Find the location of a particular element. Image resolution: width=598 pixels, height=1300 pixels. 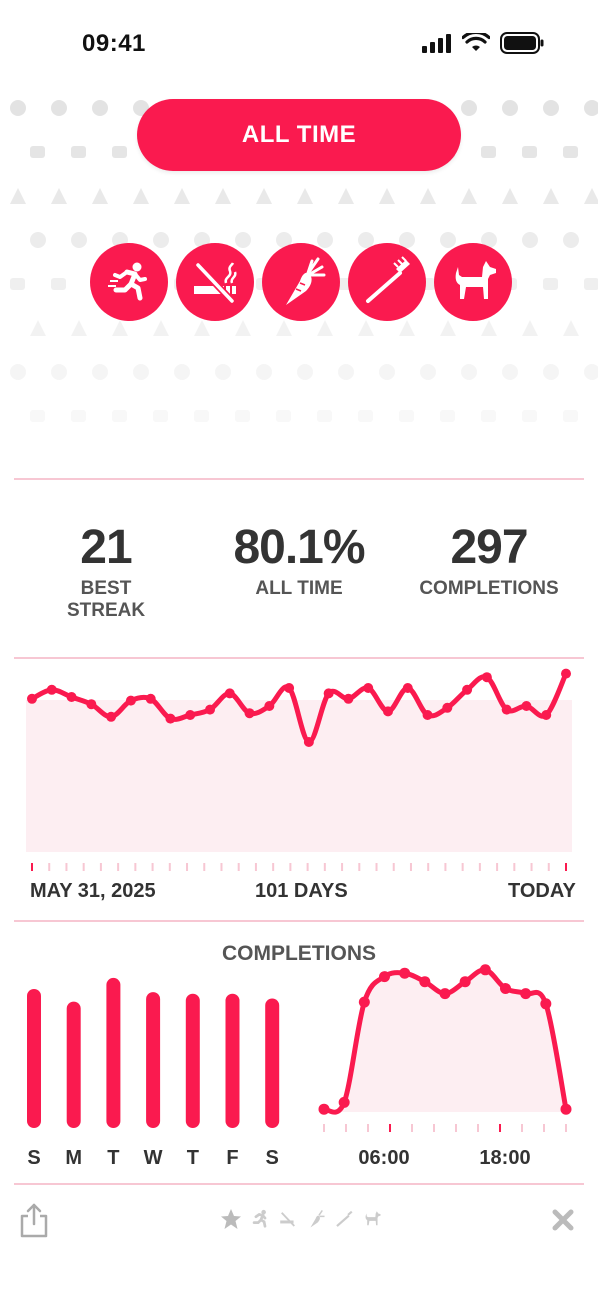

stat-all-time-rate: 80.1% ALL TIME is located at coordinates (299, 560).